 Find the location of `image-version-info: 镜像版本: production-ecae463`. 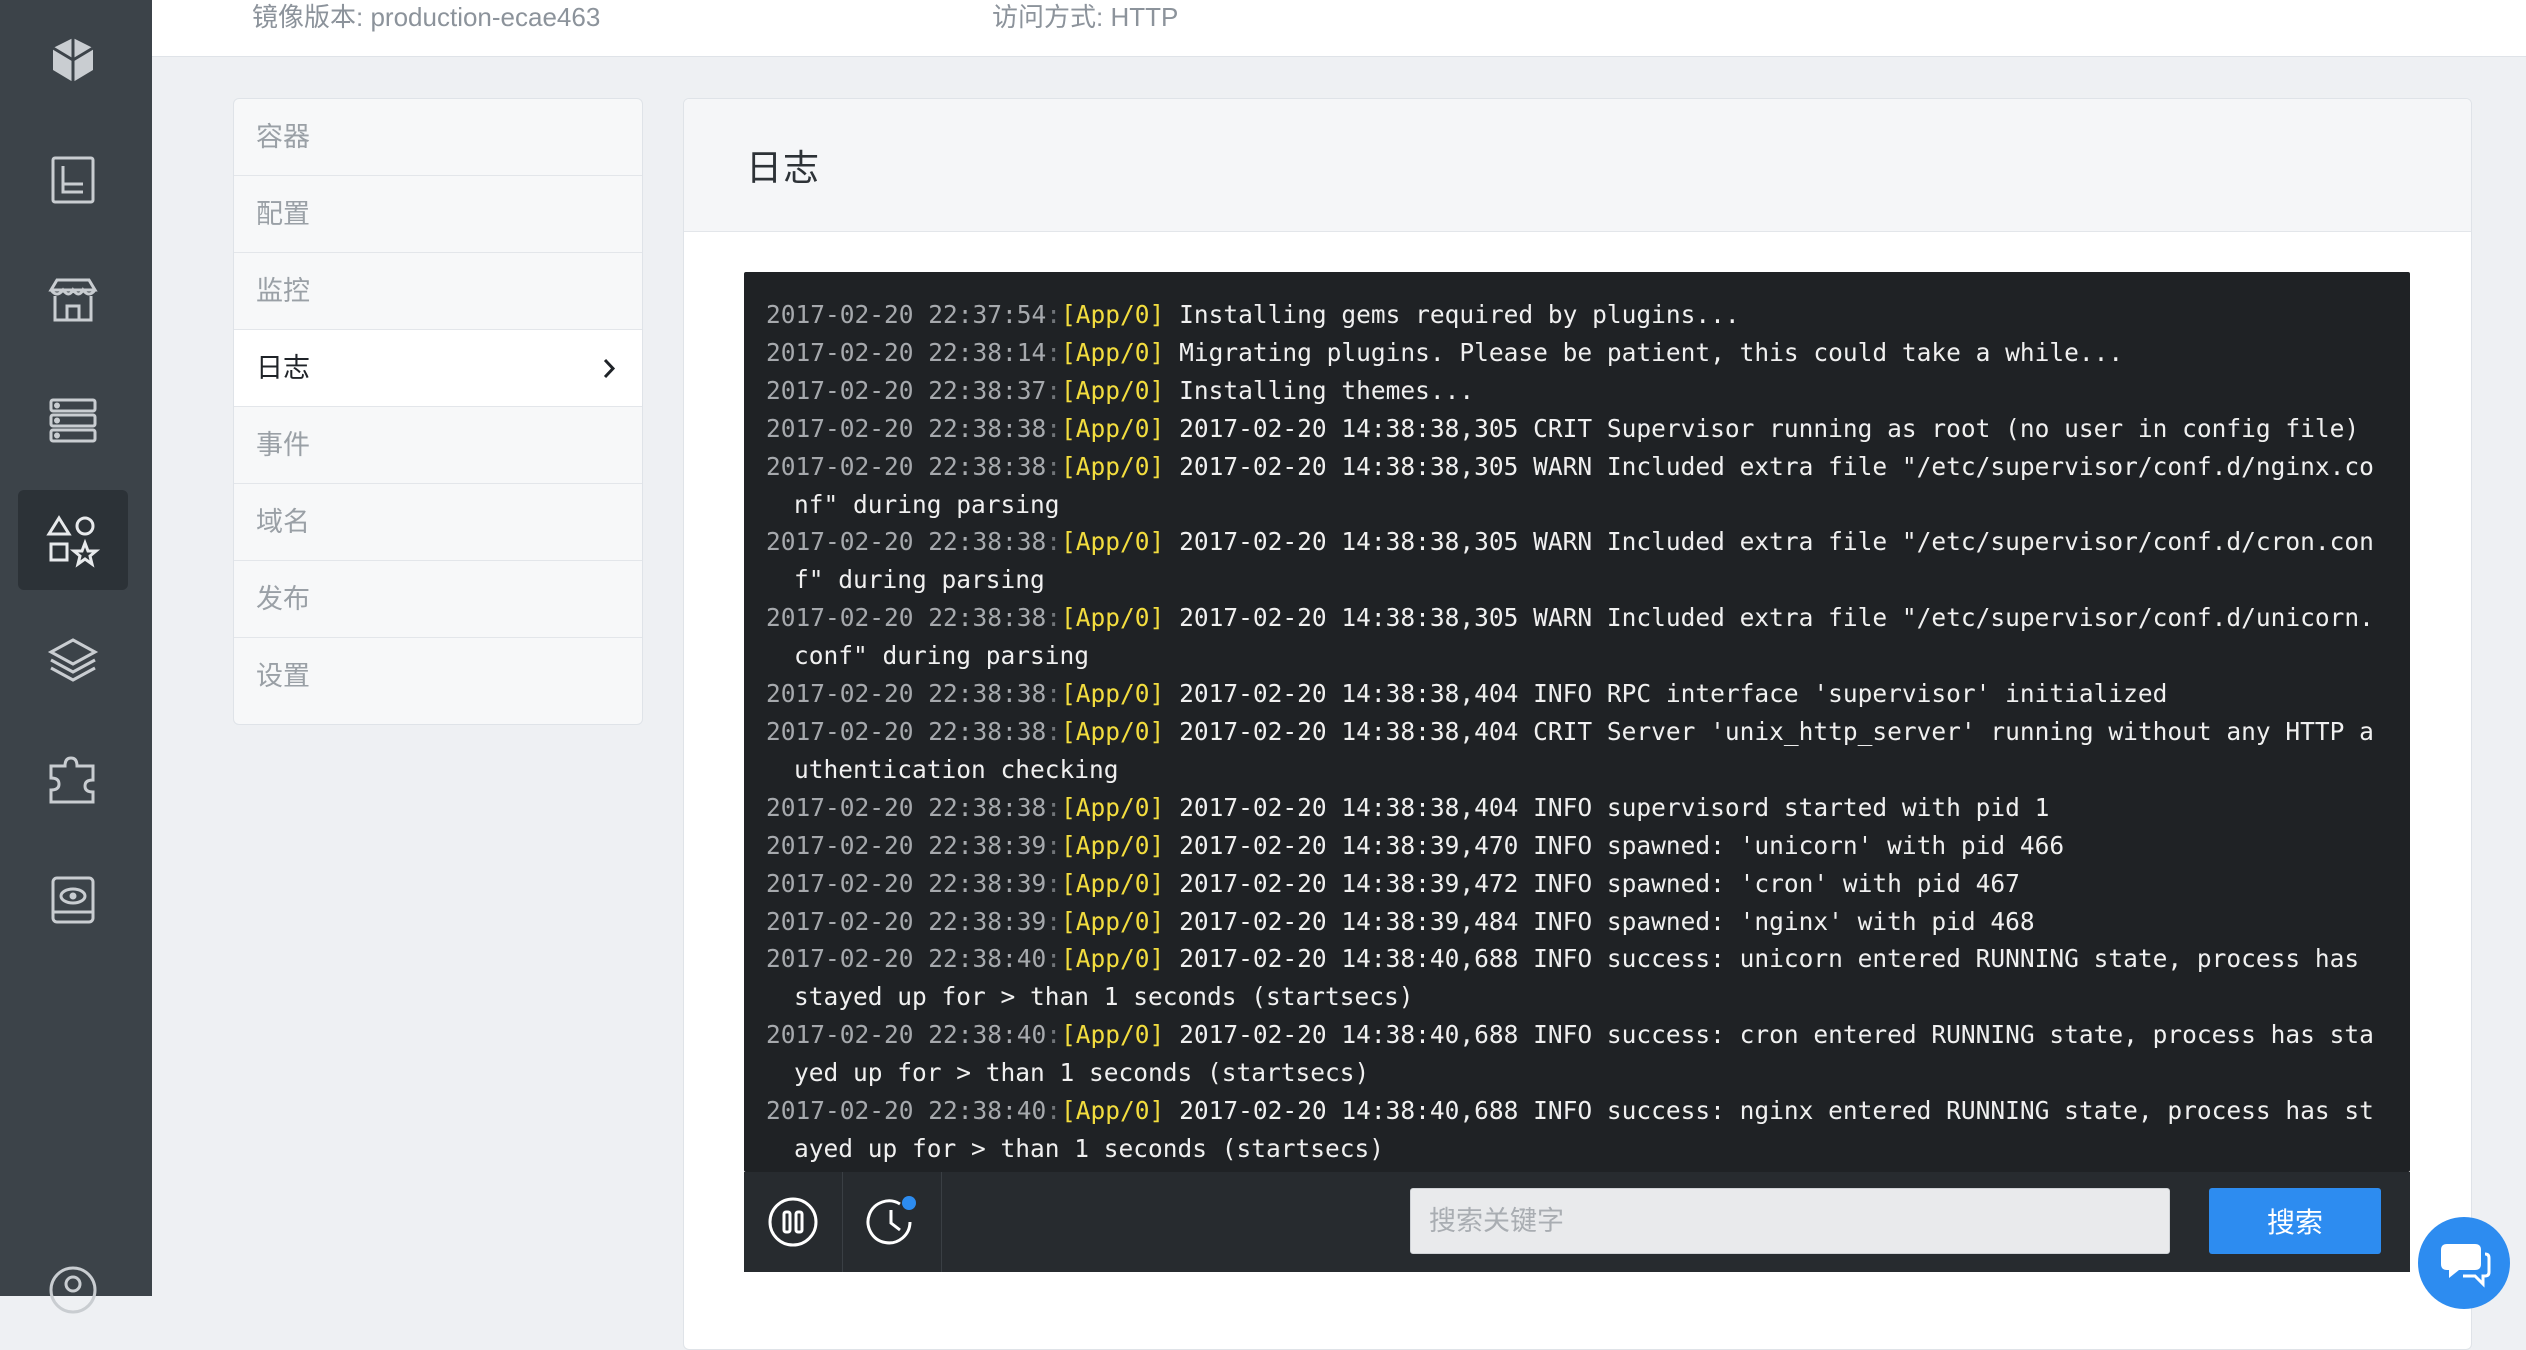

image-version-info: 镜像版本: production-ecae463 is located at coordinates (426, 17).